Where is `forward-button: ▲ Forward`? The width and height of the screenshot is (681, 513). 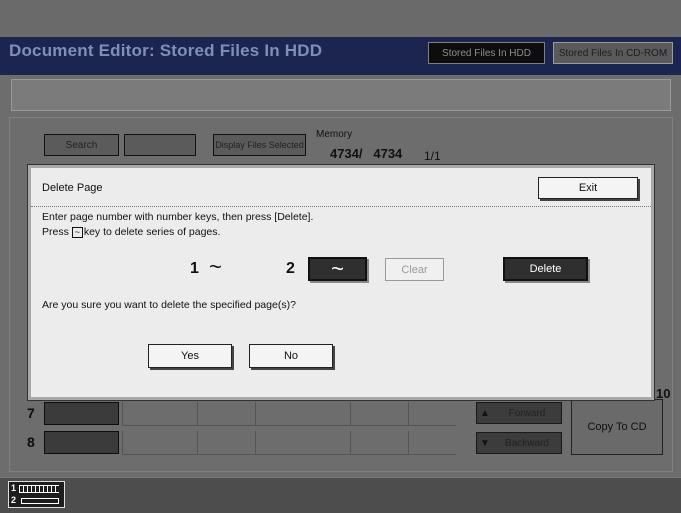
forward-button: ▲ Forward is located at coordinates (519, 413).